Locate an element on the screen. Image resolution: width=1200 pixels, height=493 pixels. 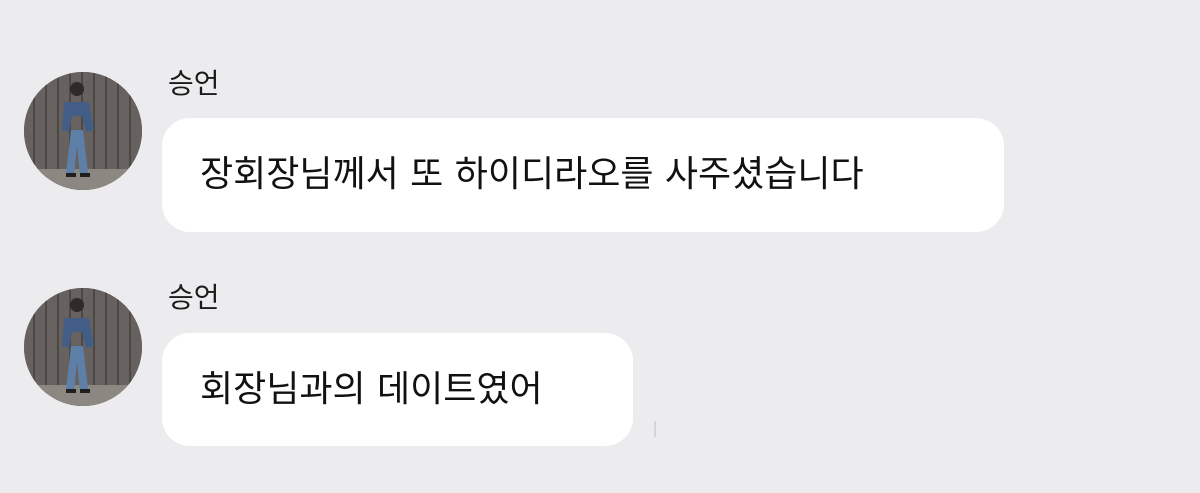
message-text: 회장님과의 데이트였어 is located at coordinates (371, 389).